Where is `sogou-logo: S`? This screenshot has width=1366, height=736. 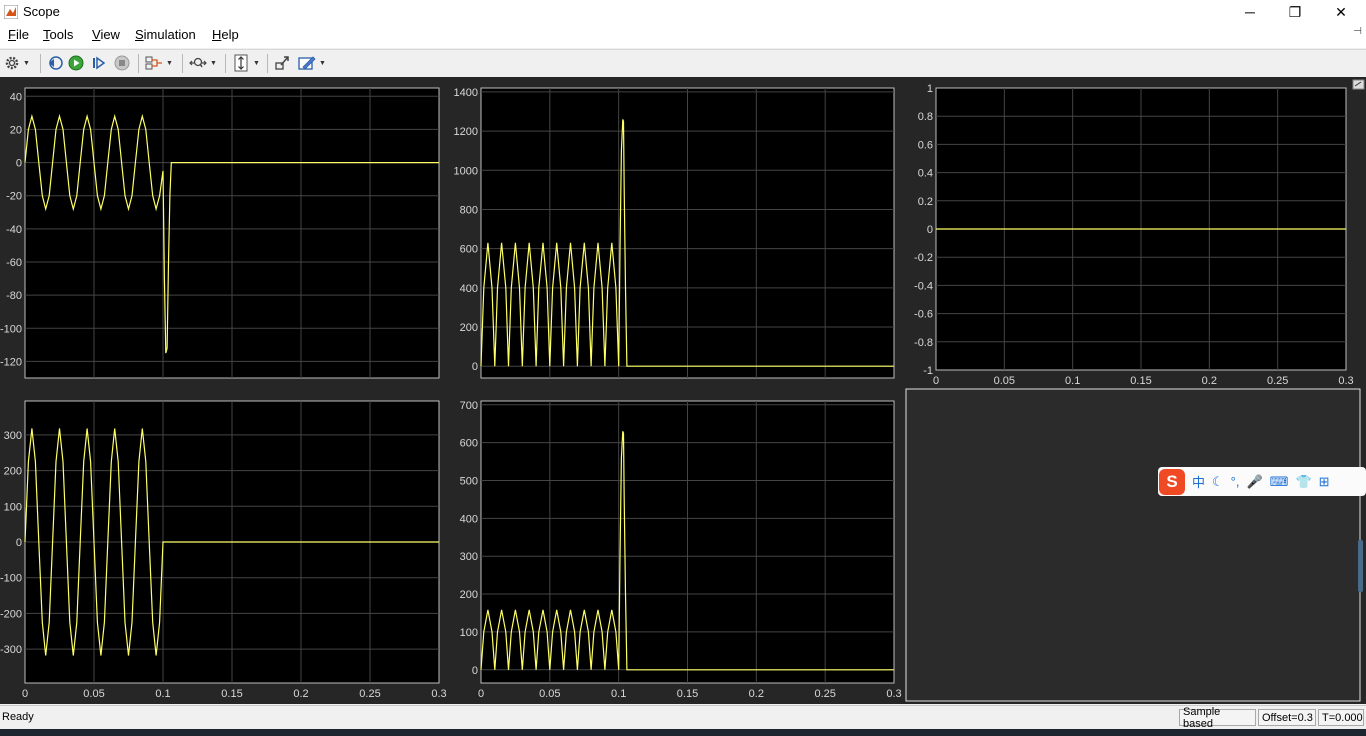 sogou-logo: S is located at coordinates (1172, 481).